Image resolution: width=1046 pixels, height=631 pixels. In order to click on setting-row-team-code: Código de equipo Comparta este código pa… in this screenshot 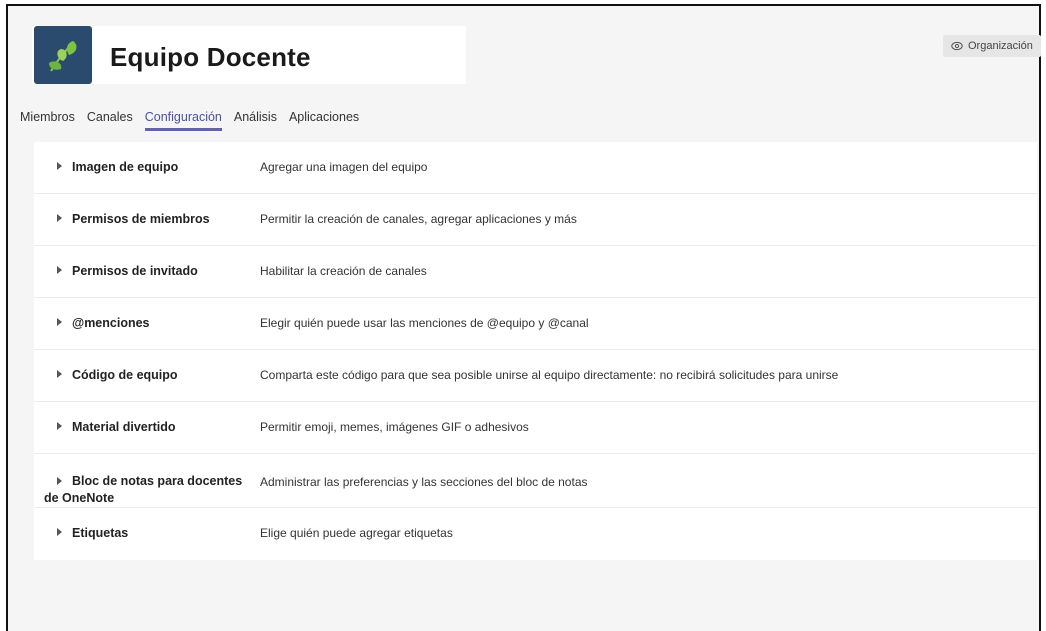, I will do `click(535, 376)`.